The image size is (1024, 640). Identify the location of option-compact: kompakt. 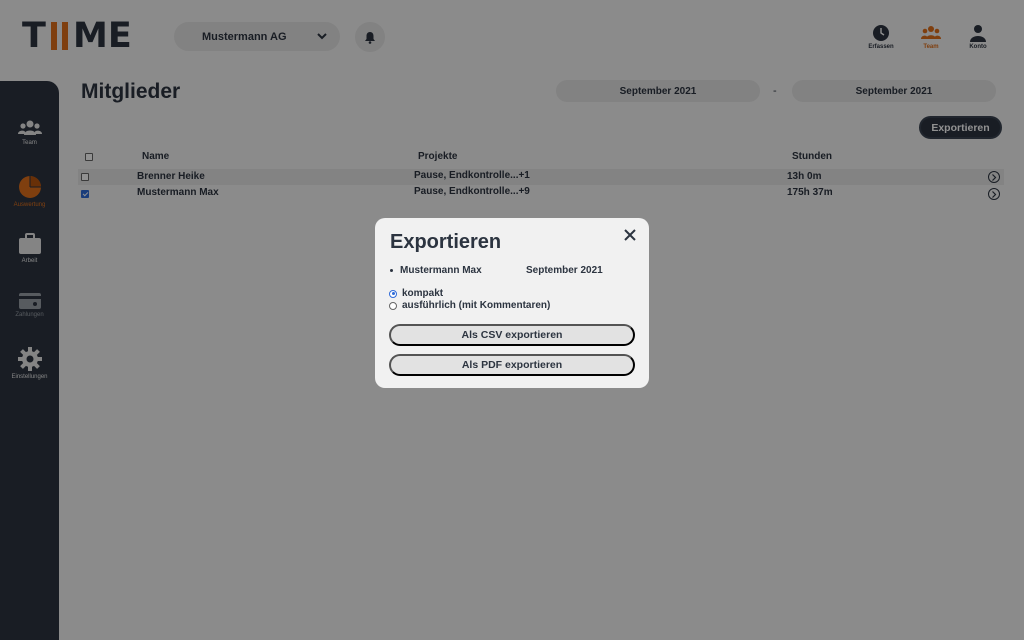
(416, 293).